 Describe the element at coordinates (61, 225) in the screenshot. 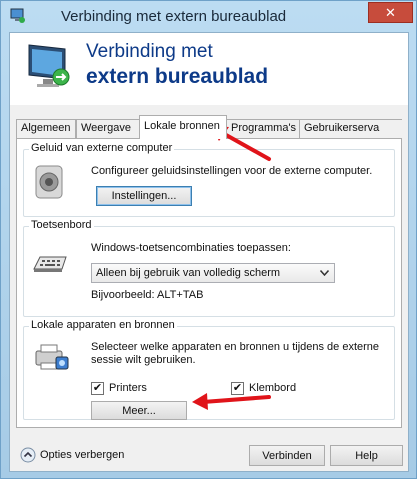

I see `group-keyboard-legend: Toetsenbord` at that location.